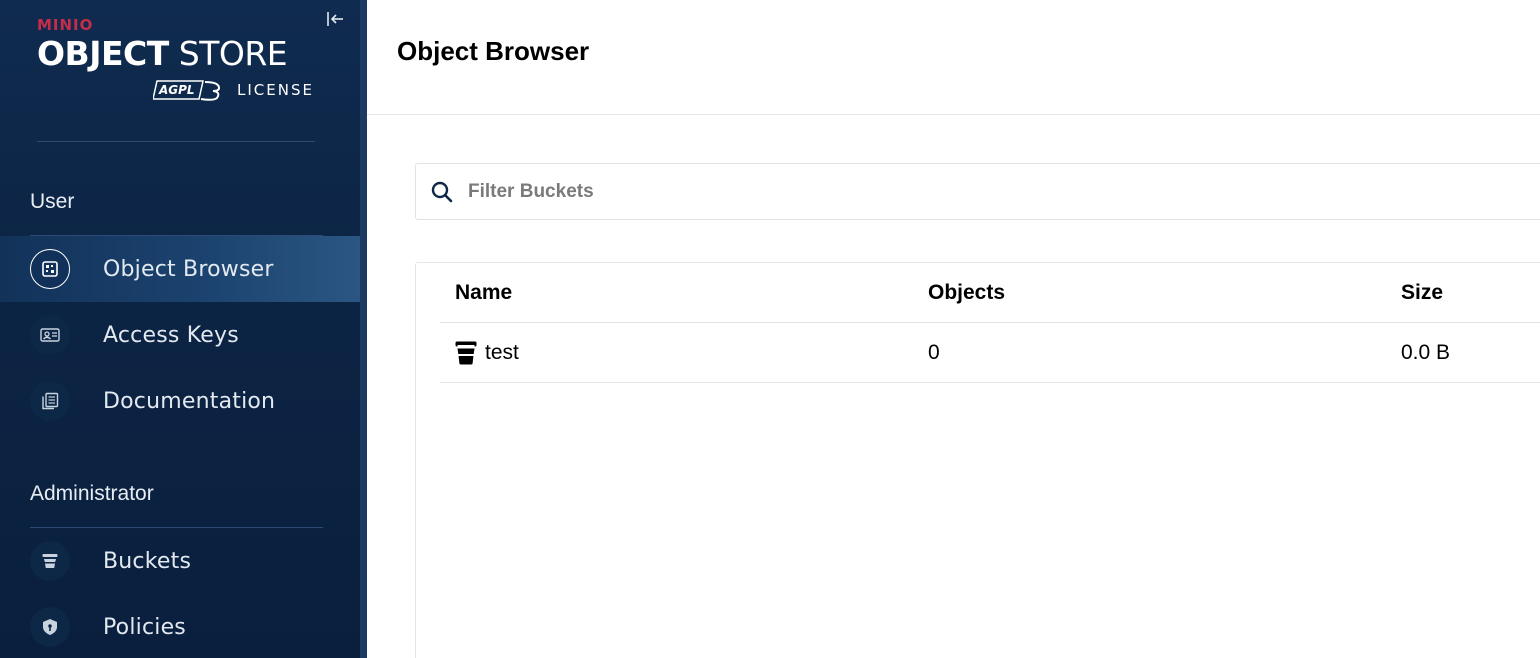  I want to click on search-input, so click(993, 192).